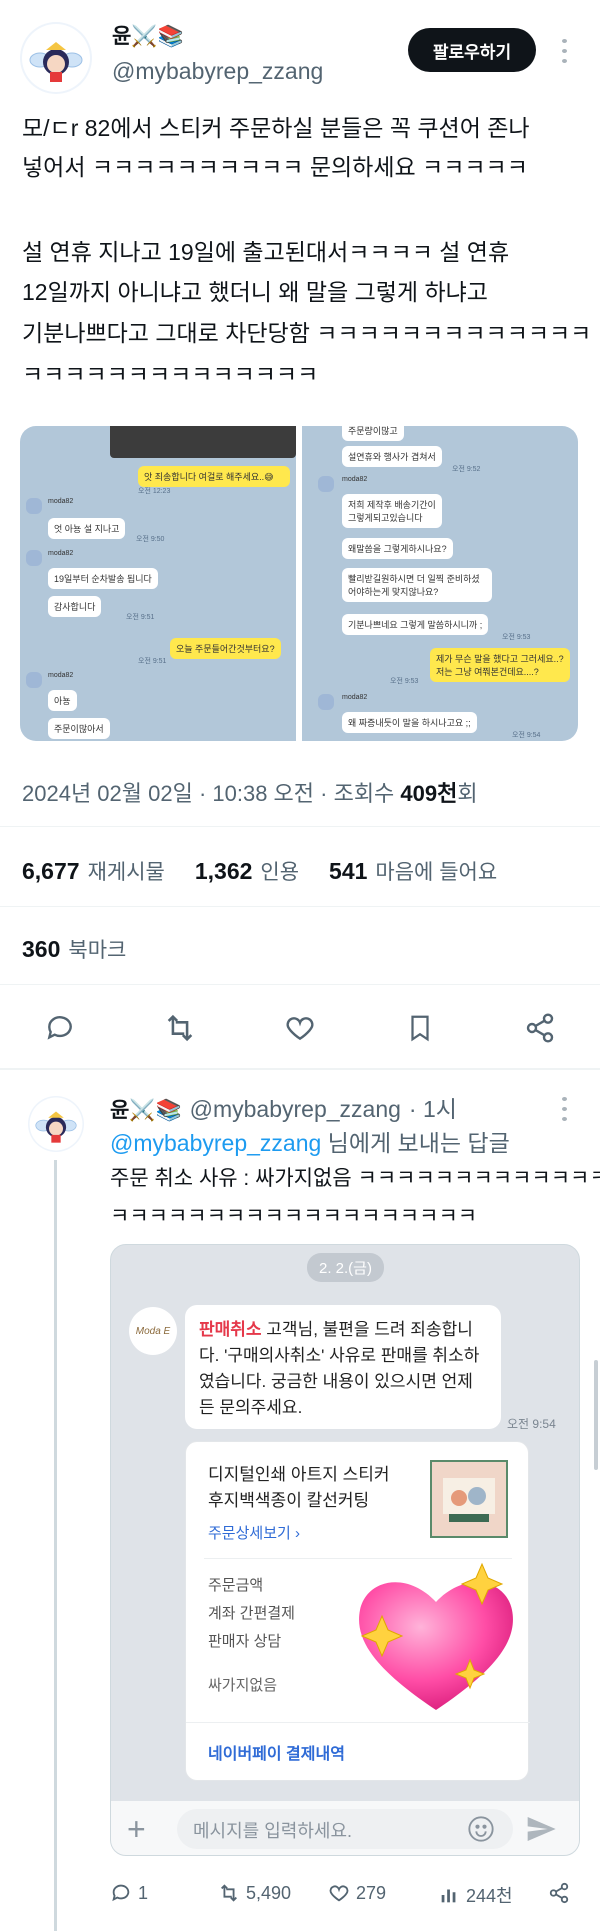  I want to click on retweet-icon, so click(180, 1028).